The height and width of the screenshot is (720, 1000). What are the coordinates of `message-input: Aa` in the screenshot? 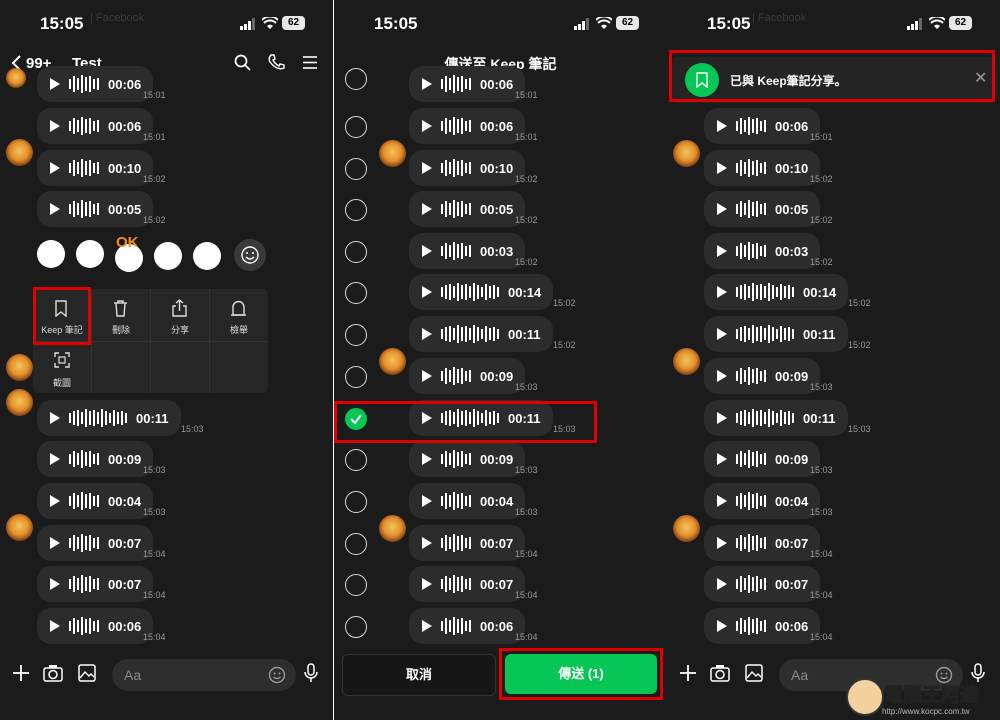 It's located at (204, 675).